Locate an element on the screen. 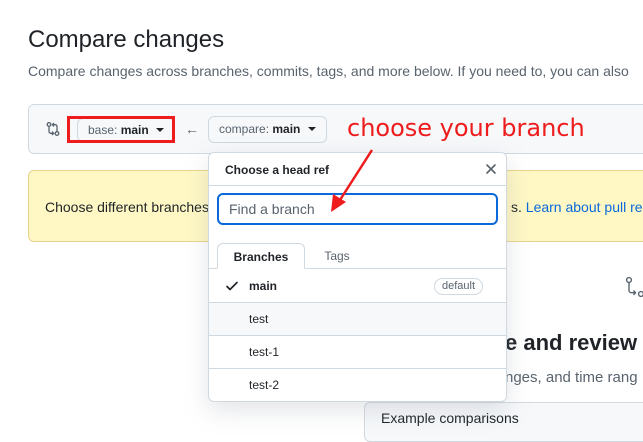  ref-tabs: Branches Tags is located at coordinates (357, 253).